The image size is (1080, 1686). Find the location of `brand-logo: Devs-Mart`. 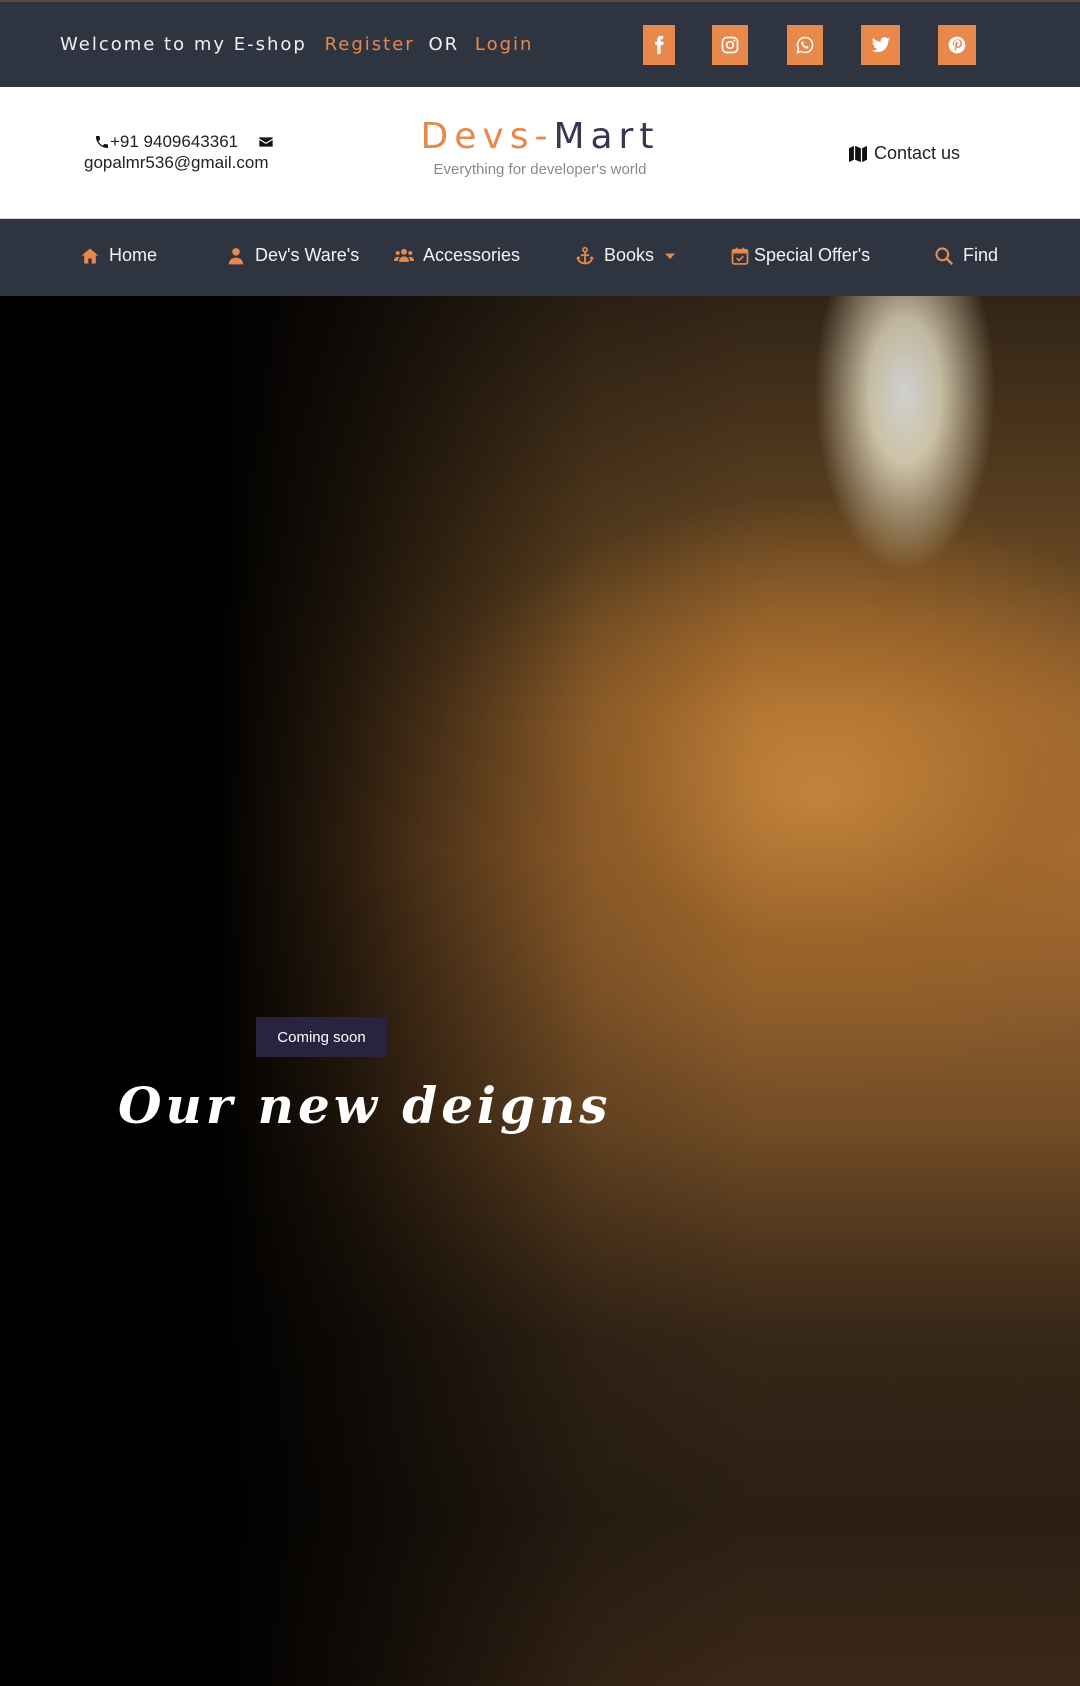

brand-logo: Devs-Mart is located at coordinates (540, 137).